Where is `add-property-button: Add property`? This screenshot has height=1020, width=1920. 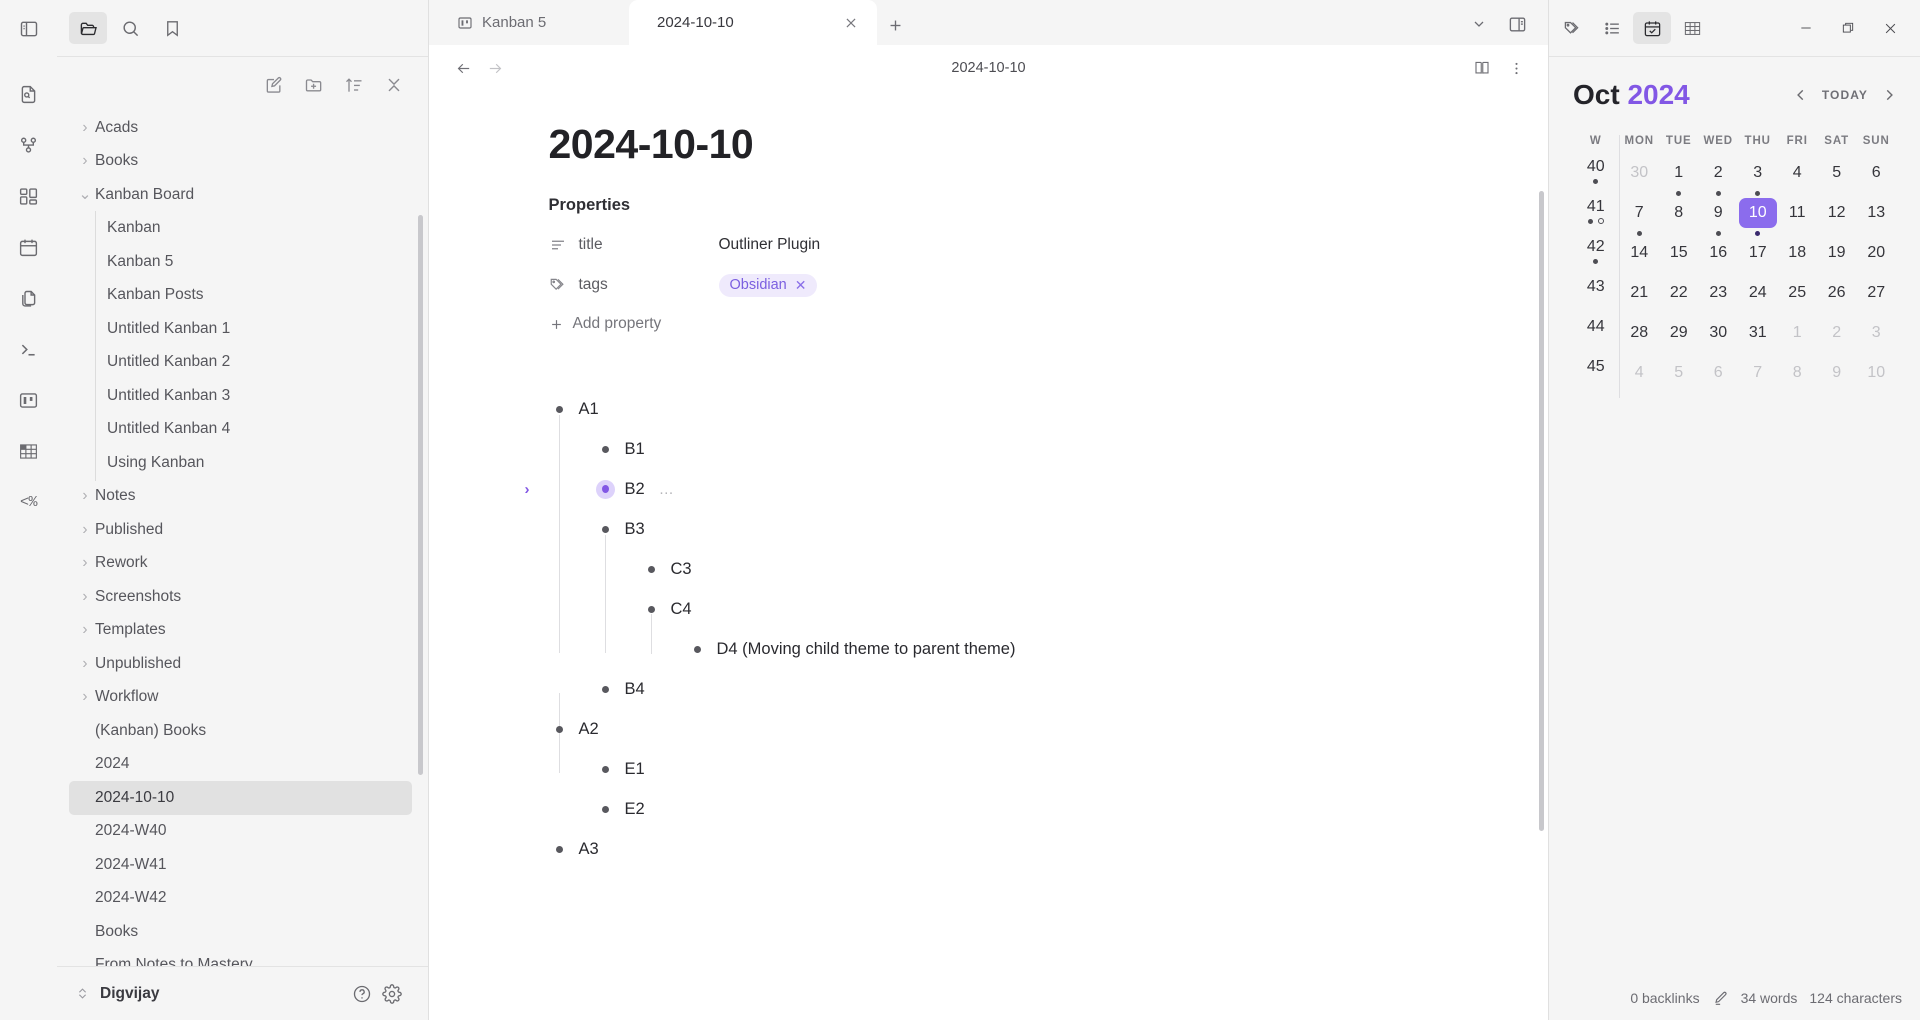
add-property-button: Add property is located at coordinates (989, 324).